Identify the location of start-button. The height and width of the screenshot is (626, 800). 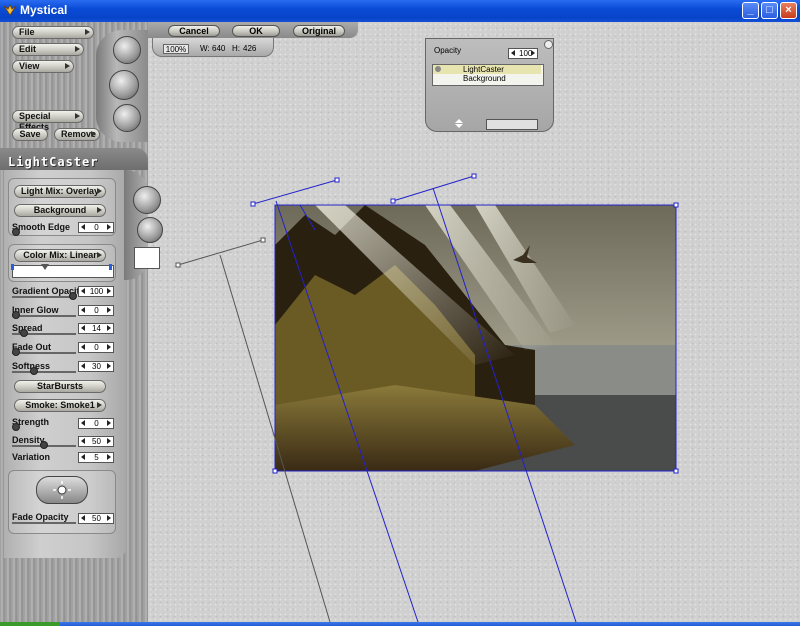
(30, 624).